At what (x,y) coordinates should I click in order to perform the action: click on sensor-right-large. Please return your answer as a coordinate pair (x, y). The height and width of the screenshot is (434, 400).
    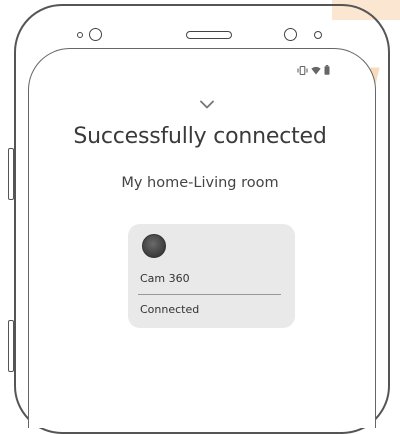
    Looking at the image, I should click on (290, 34).